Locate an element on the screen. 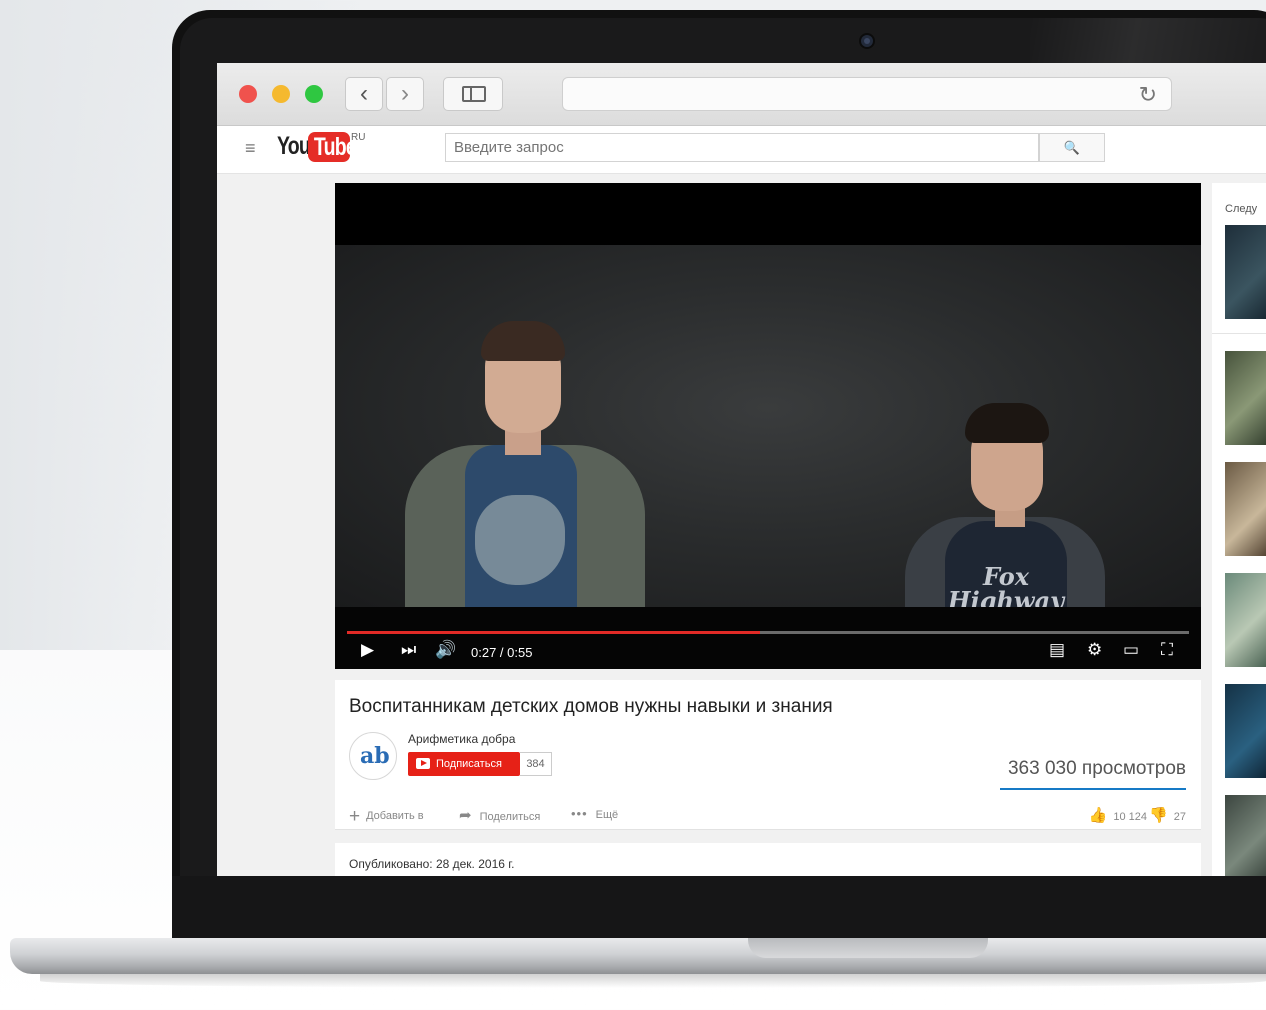 This screenshot has width=1266, height=1010. up-next-label: Следу is located at coordinates (1241, 209).